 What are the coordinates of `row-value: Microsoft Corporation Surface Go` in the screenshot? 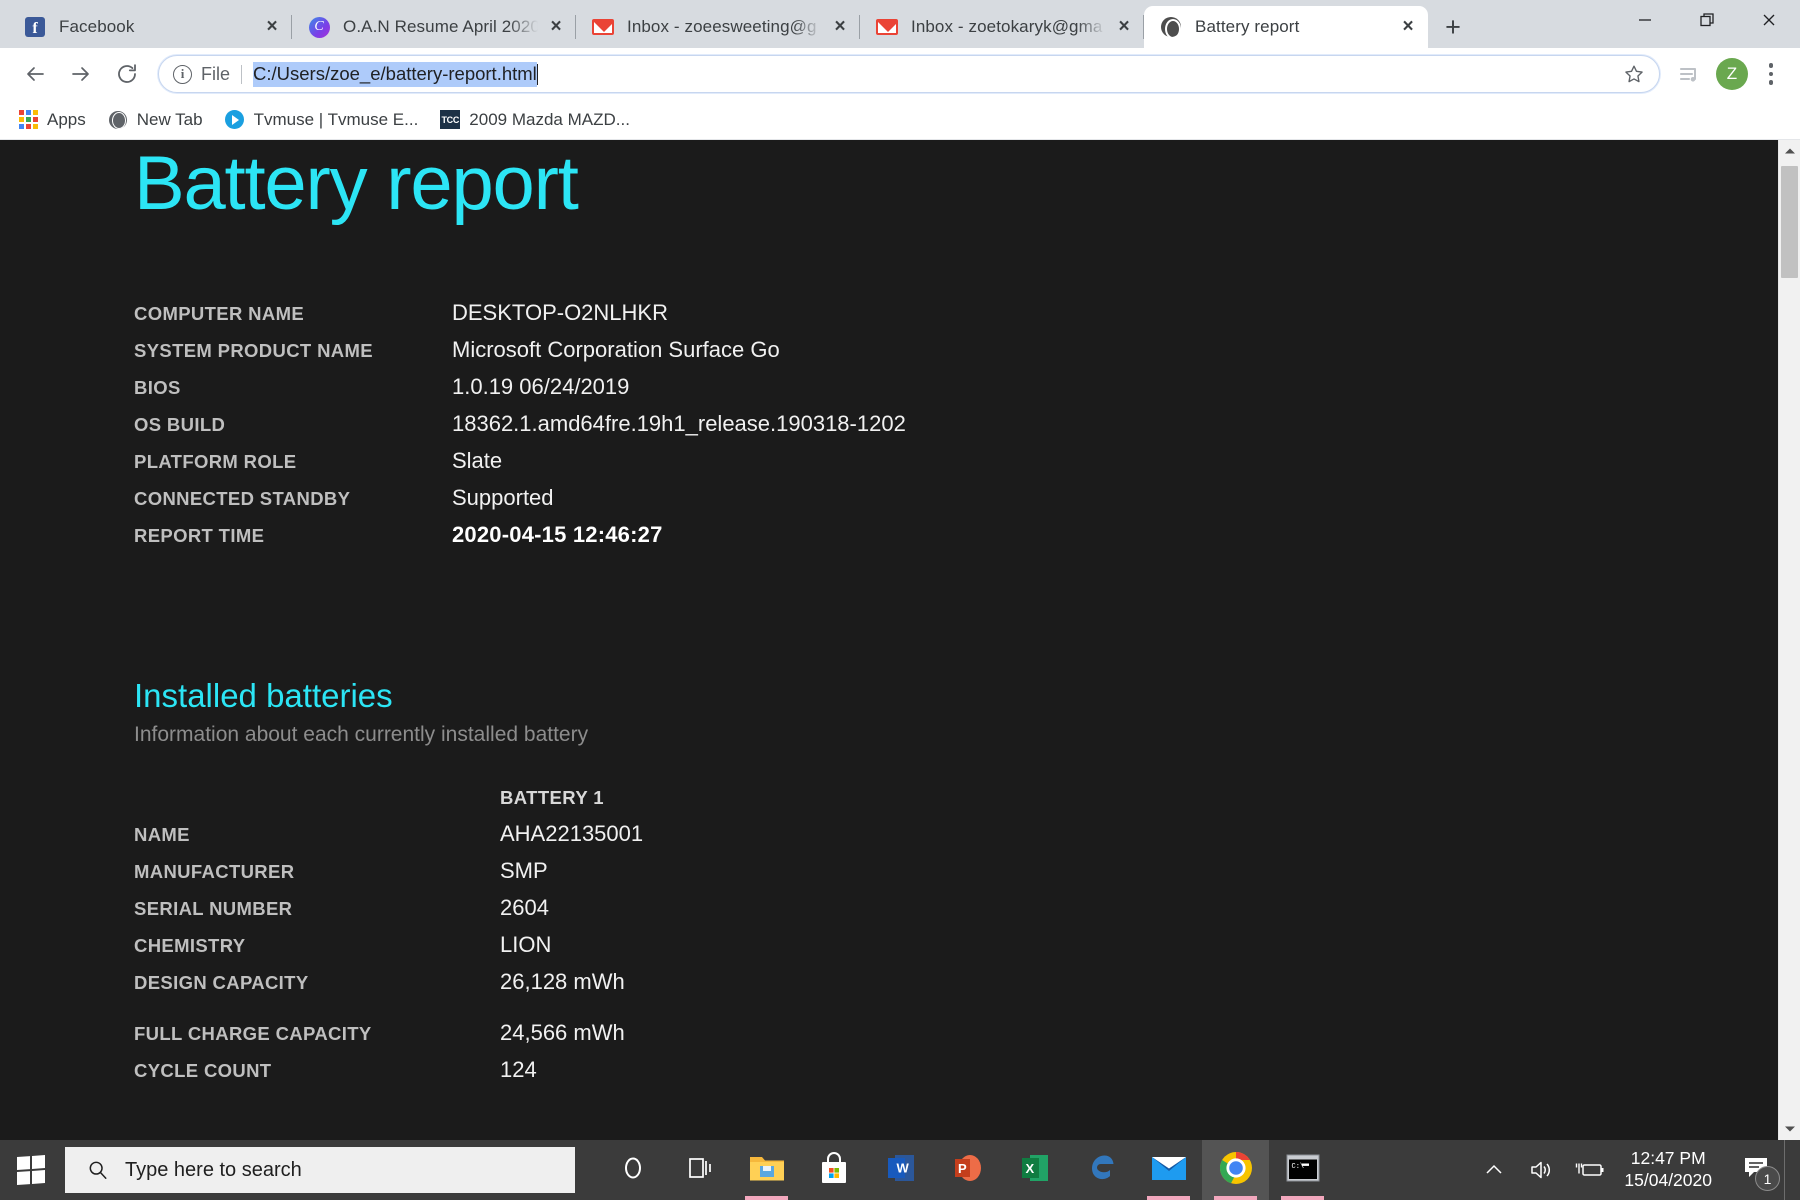 It's located at (616, 349).